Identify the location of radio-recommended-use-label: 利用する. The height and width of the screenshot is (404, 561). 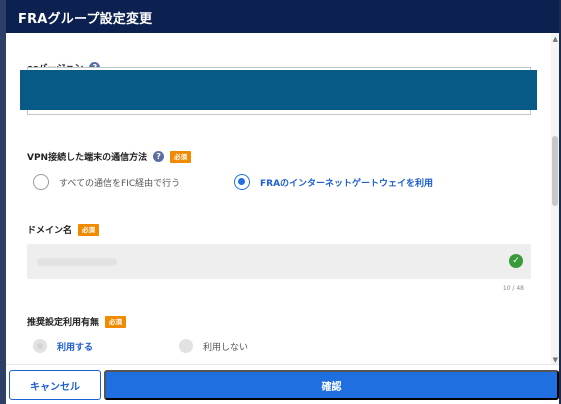
(75, 347).